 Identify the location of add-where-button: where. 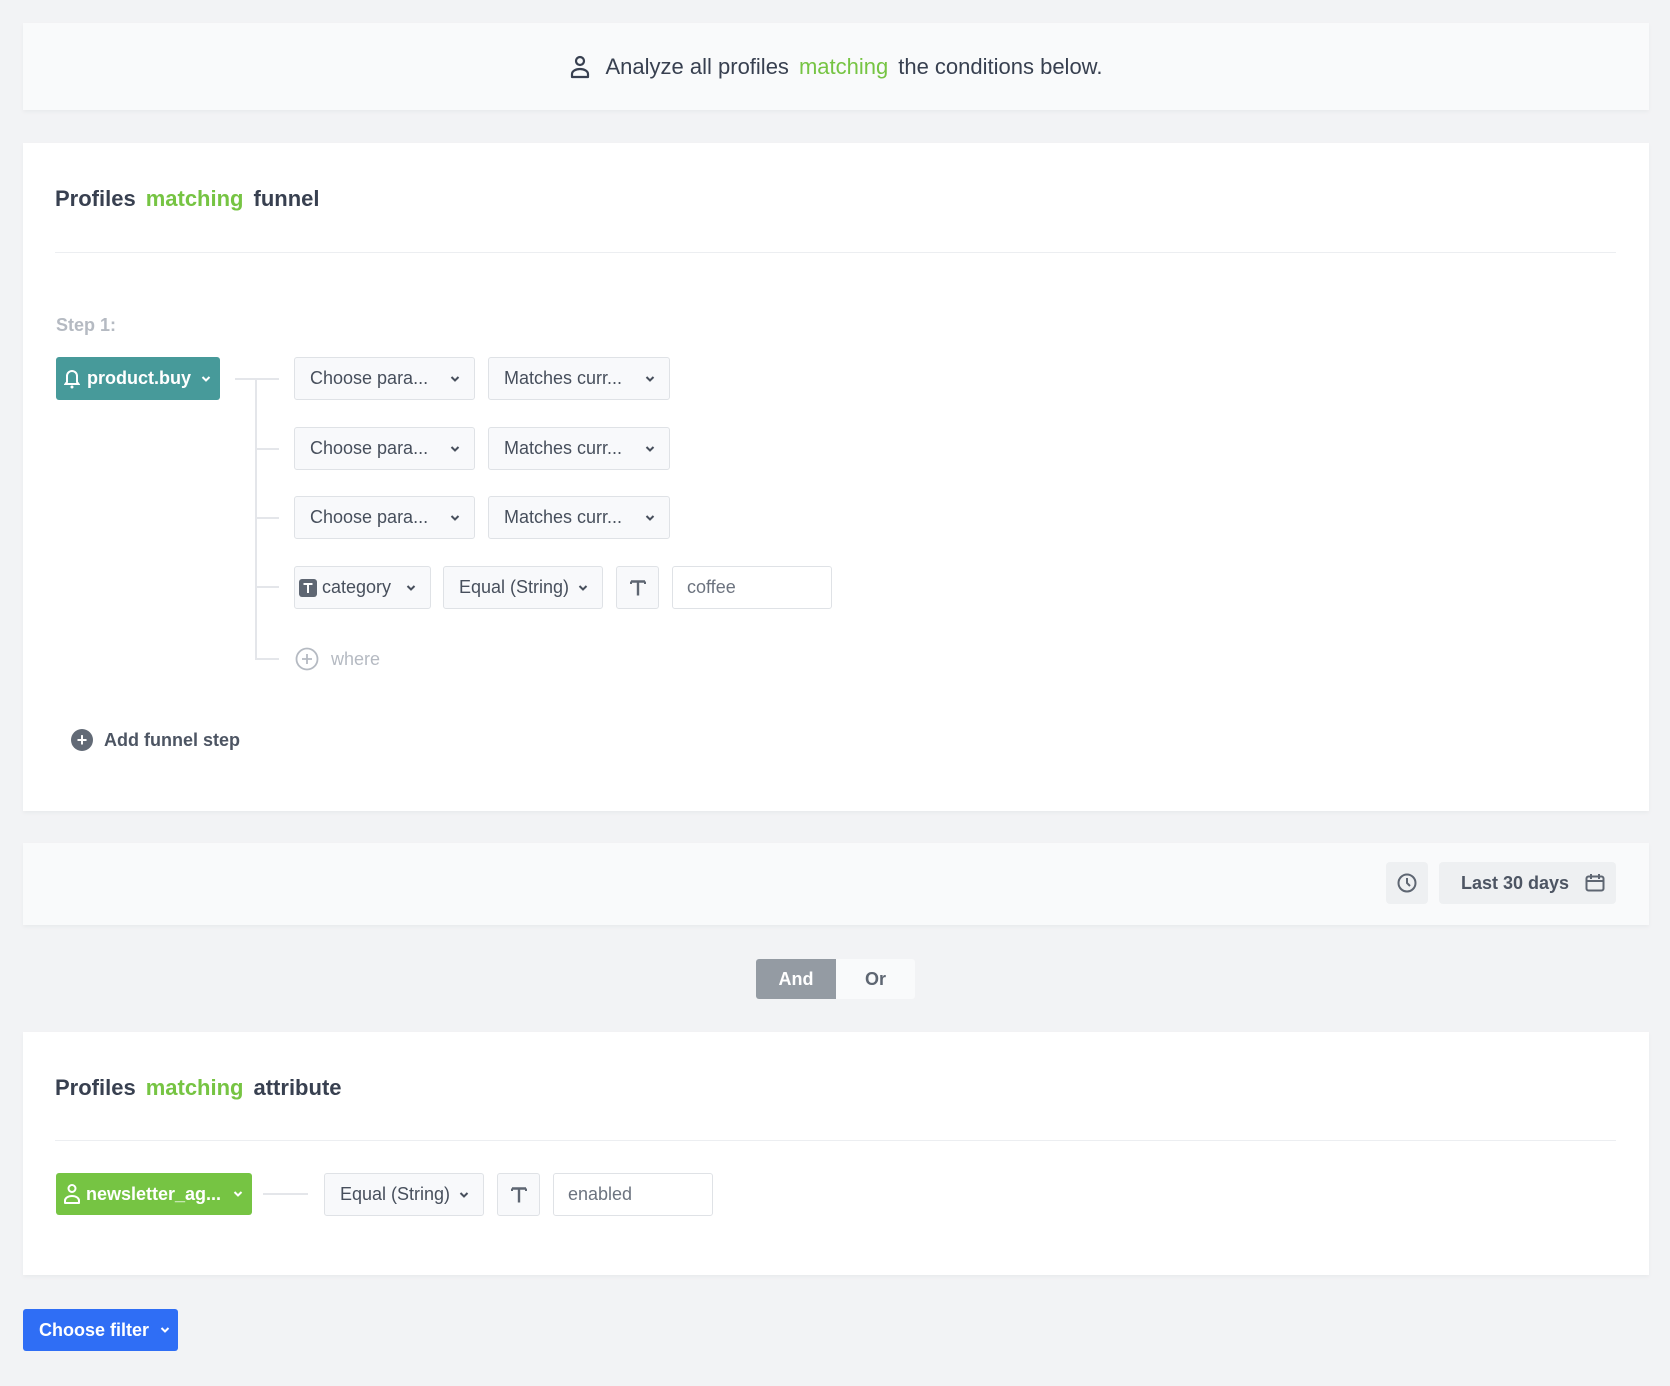
(337, 659).